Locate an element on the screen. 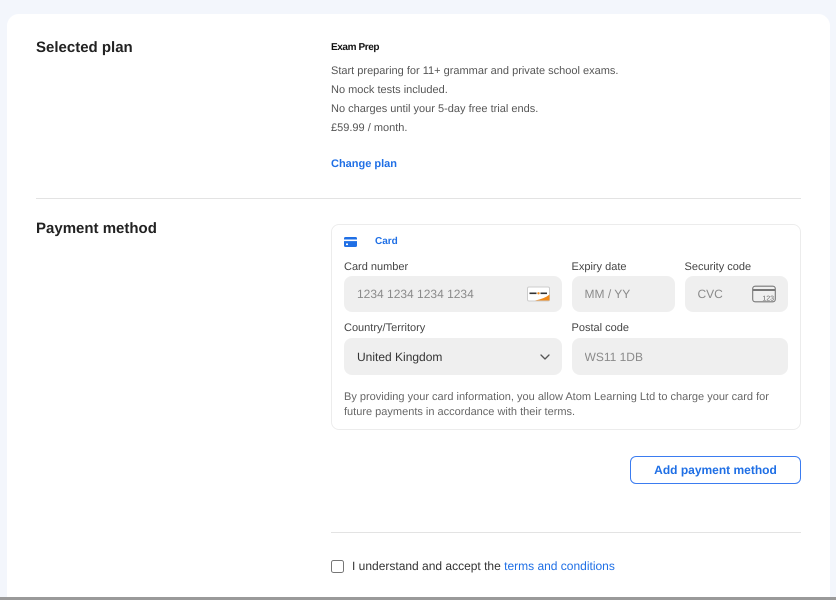 This screenshot has width=836, height=600. card-brand-icon is located at coordinates (538, 294).